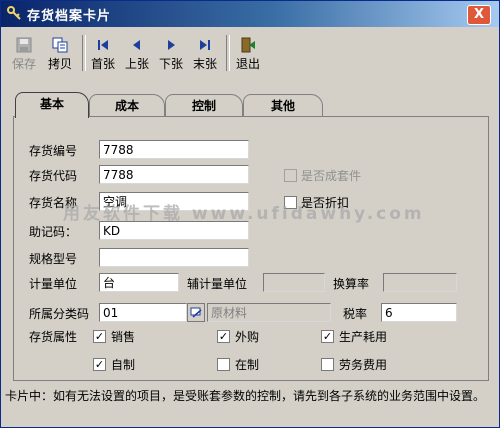 Image resolution: width=500 pixels, height=428 pixels. I want to click on copy-label: 拷贝, so click(59, 64).